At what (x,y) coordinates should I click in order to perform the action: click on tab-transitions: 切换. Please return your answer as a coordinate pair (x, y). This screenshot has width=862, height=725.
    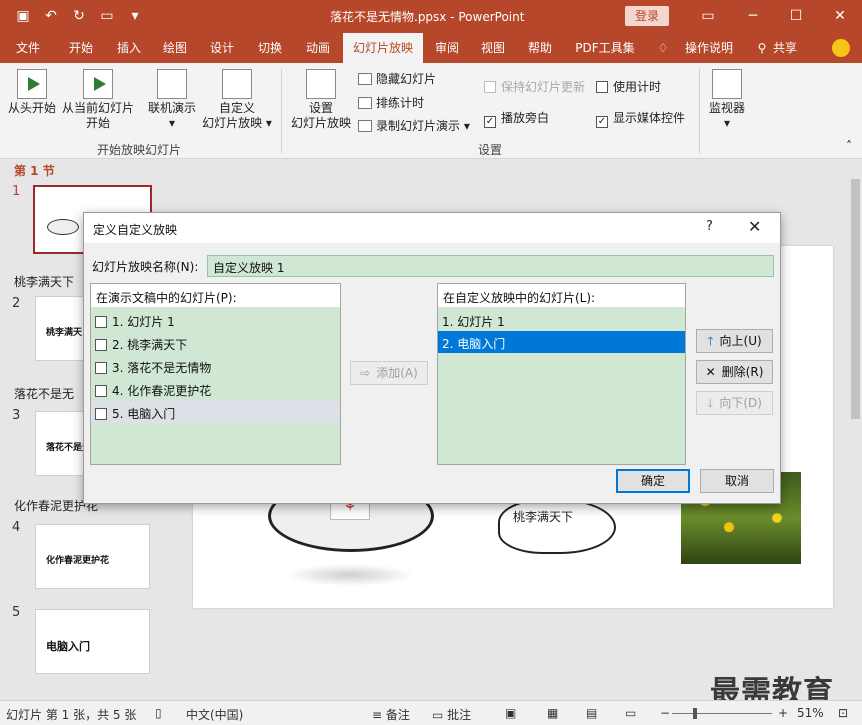
    Looking at the image, I should click on (270, 48).